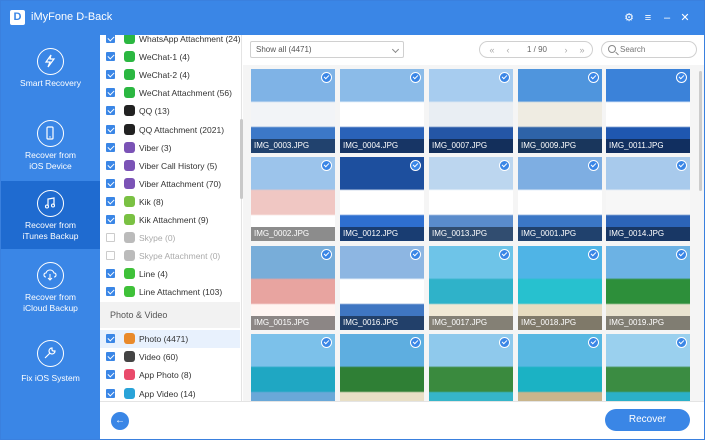 This screenshot has width=705, height=440. Describe the element at coordinates (170, 75) in the screenshot. I see `category-item: WeChat-2 (4)` at that location.